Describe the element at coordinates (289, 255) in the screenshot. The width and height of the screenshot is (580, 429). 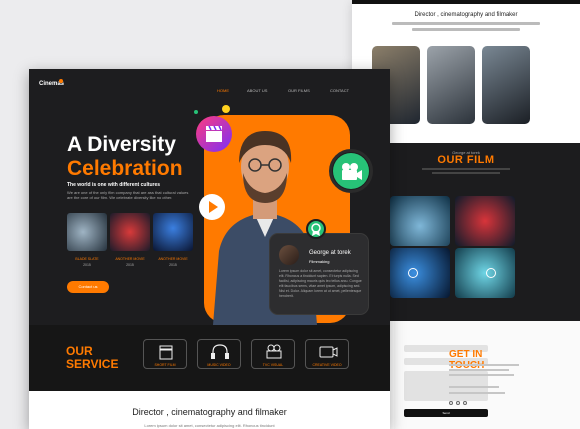
I see `avatar` at that location.